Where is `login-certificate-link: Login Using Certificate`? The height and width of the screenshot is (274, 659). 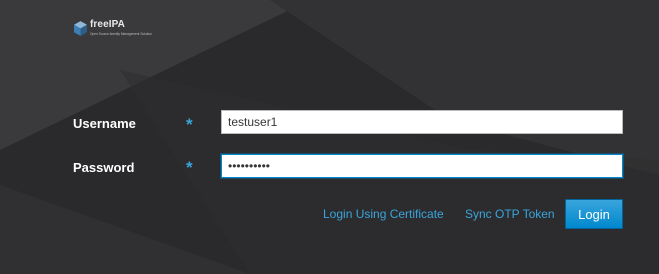
login-certificate-link: Login Using Certificate is located at coordinates (383, 214).